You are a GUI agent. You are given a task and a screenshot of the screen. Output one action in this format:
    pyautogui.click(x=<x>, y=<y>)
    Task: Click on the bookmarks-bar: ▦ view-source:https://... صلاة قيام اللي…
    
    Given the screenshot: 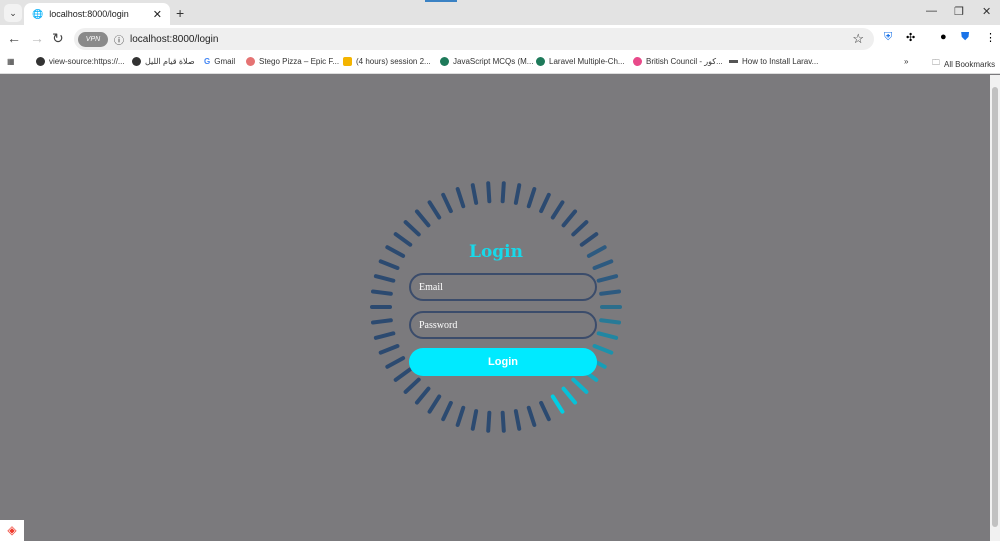 What is the action you would take?
    pyautogui.click(x=500, y=63)
    